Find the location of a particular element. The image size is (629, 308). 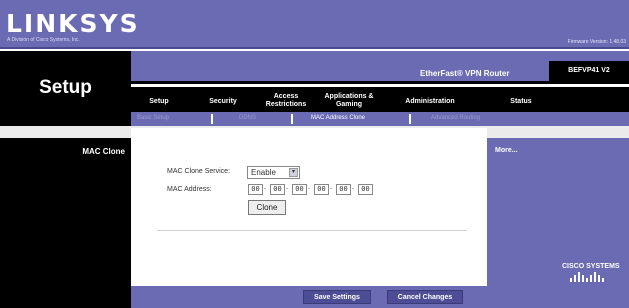

tab-applications-gaming: Applications & Gaming is located at coordinates (349, 101).